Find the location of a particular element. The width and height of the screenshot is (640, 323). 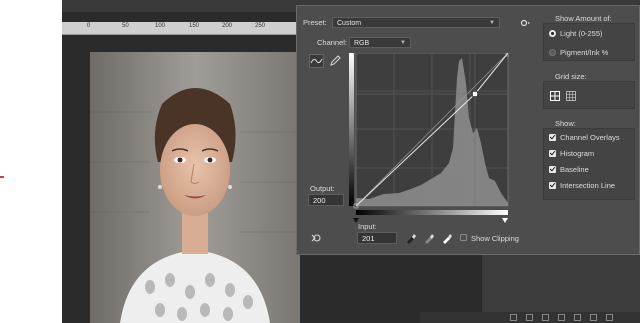

input-gradient-bar is located at coordinates (432, 212).